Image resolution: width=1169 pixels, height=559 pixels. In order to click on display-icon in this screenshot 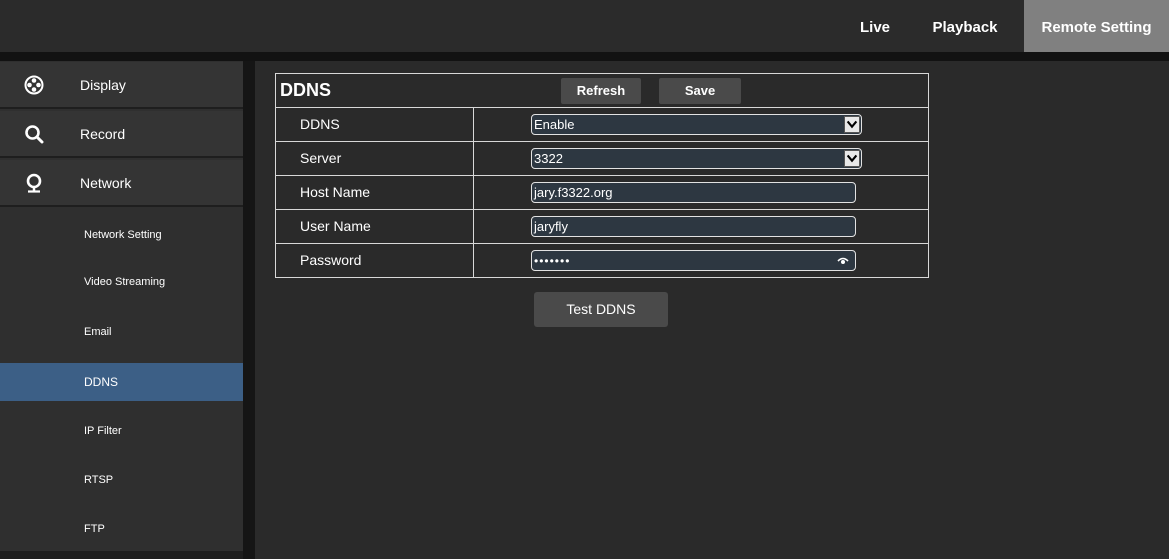, I will do `click(34, 85)`.